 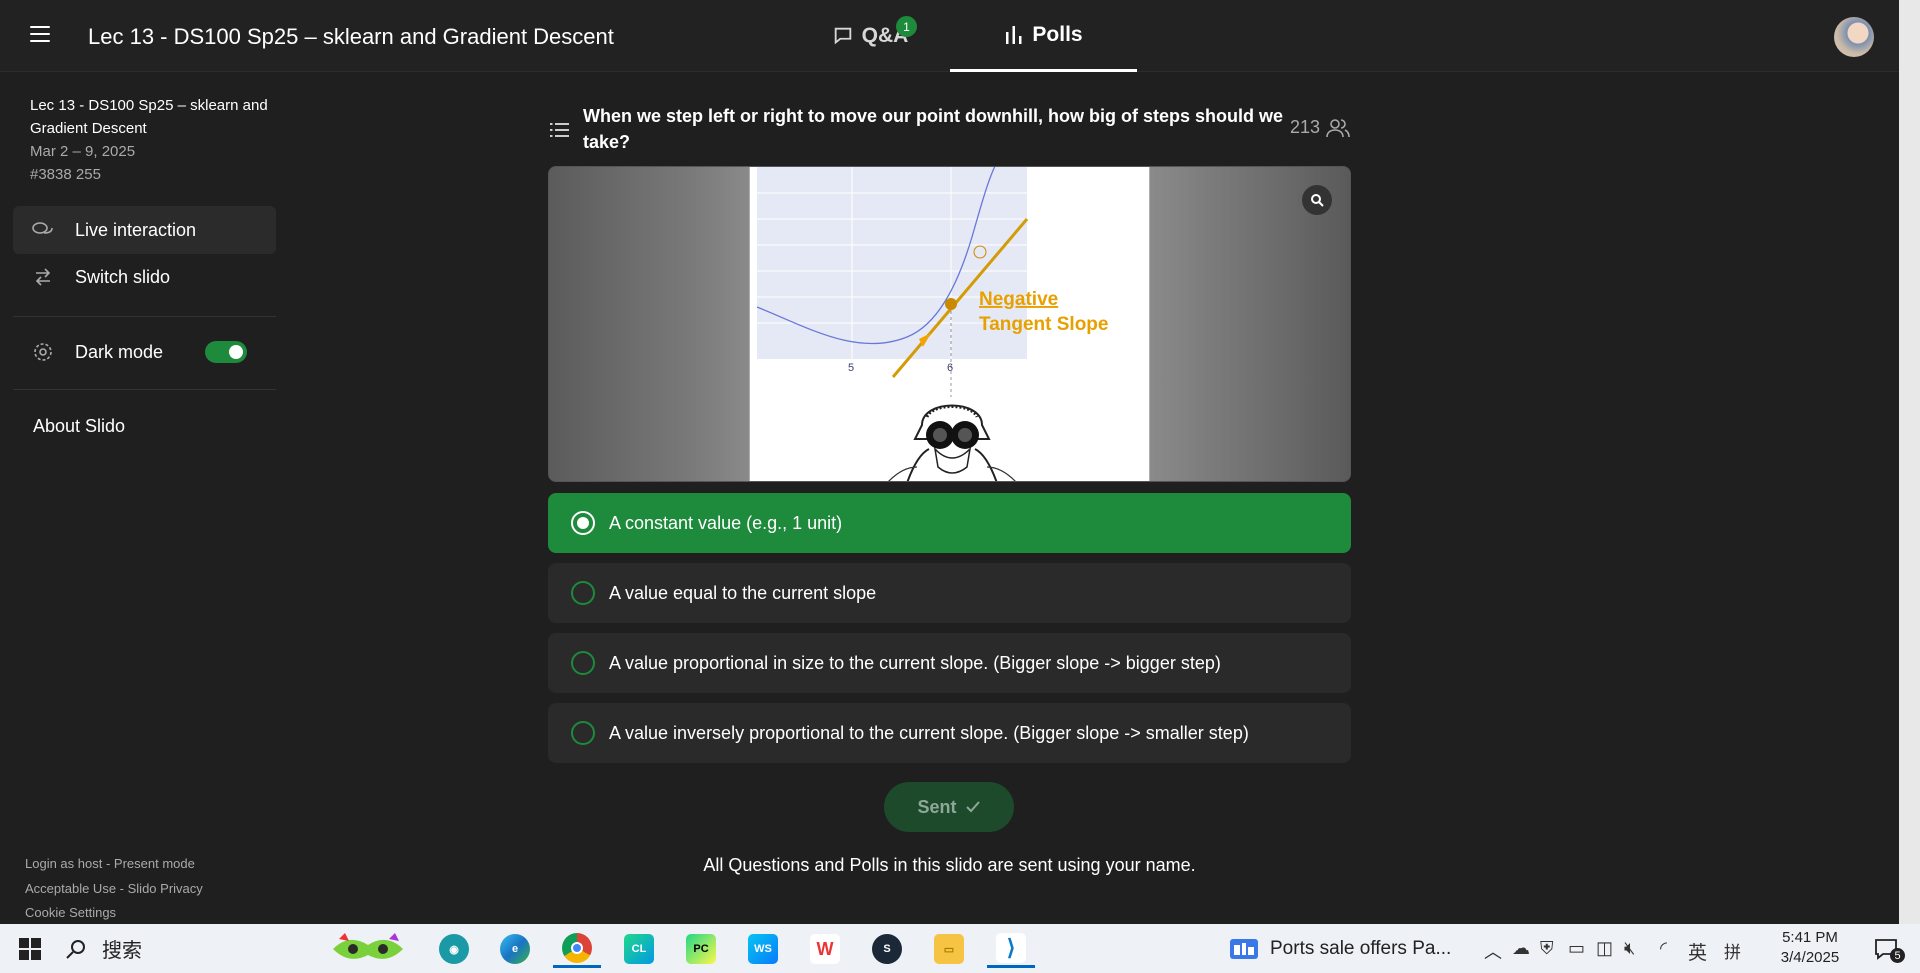 I want to click on gradient-descent-diagram: Negative Tangent Slope 5 6, so click(x=932, y=324).